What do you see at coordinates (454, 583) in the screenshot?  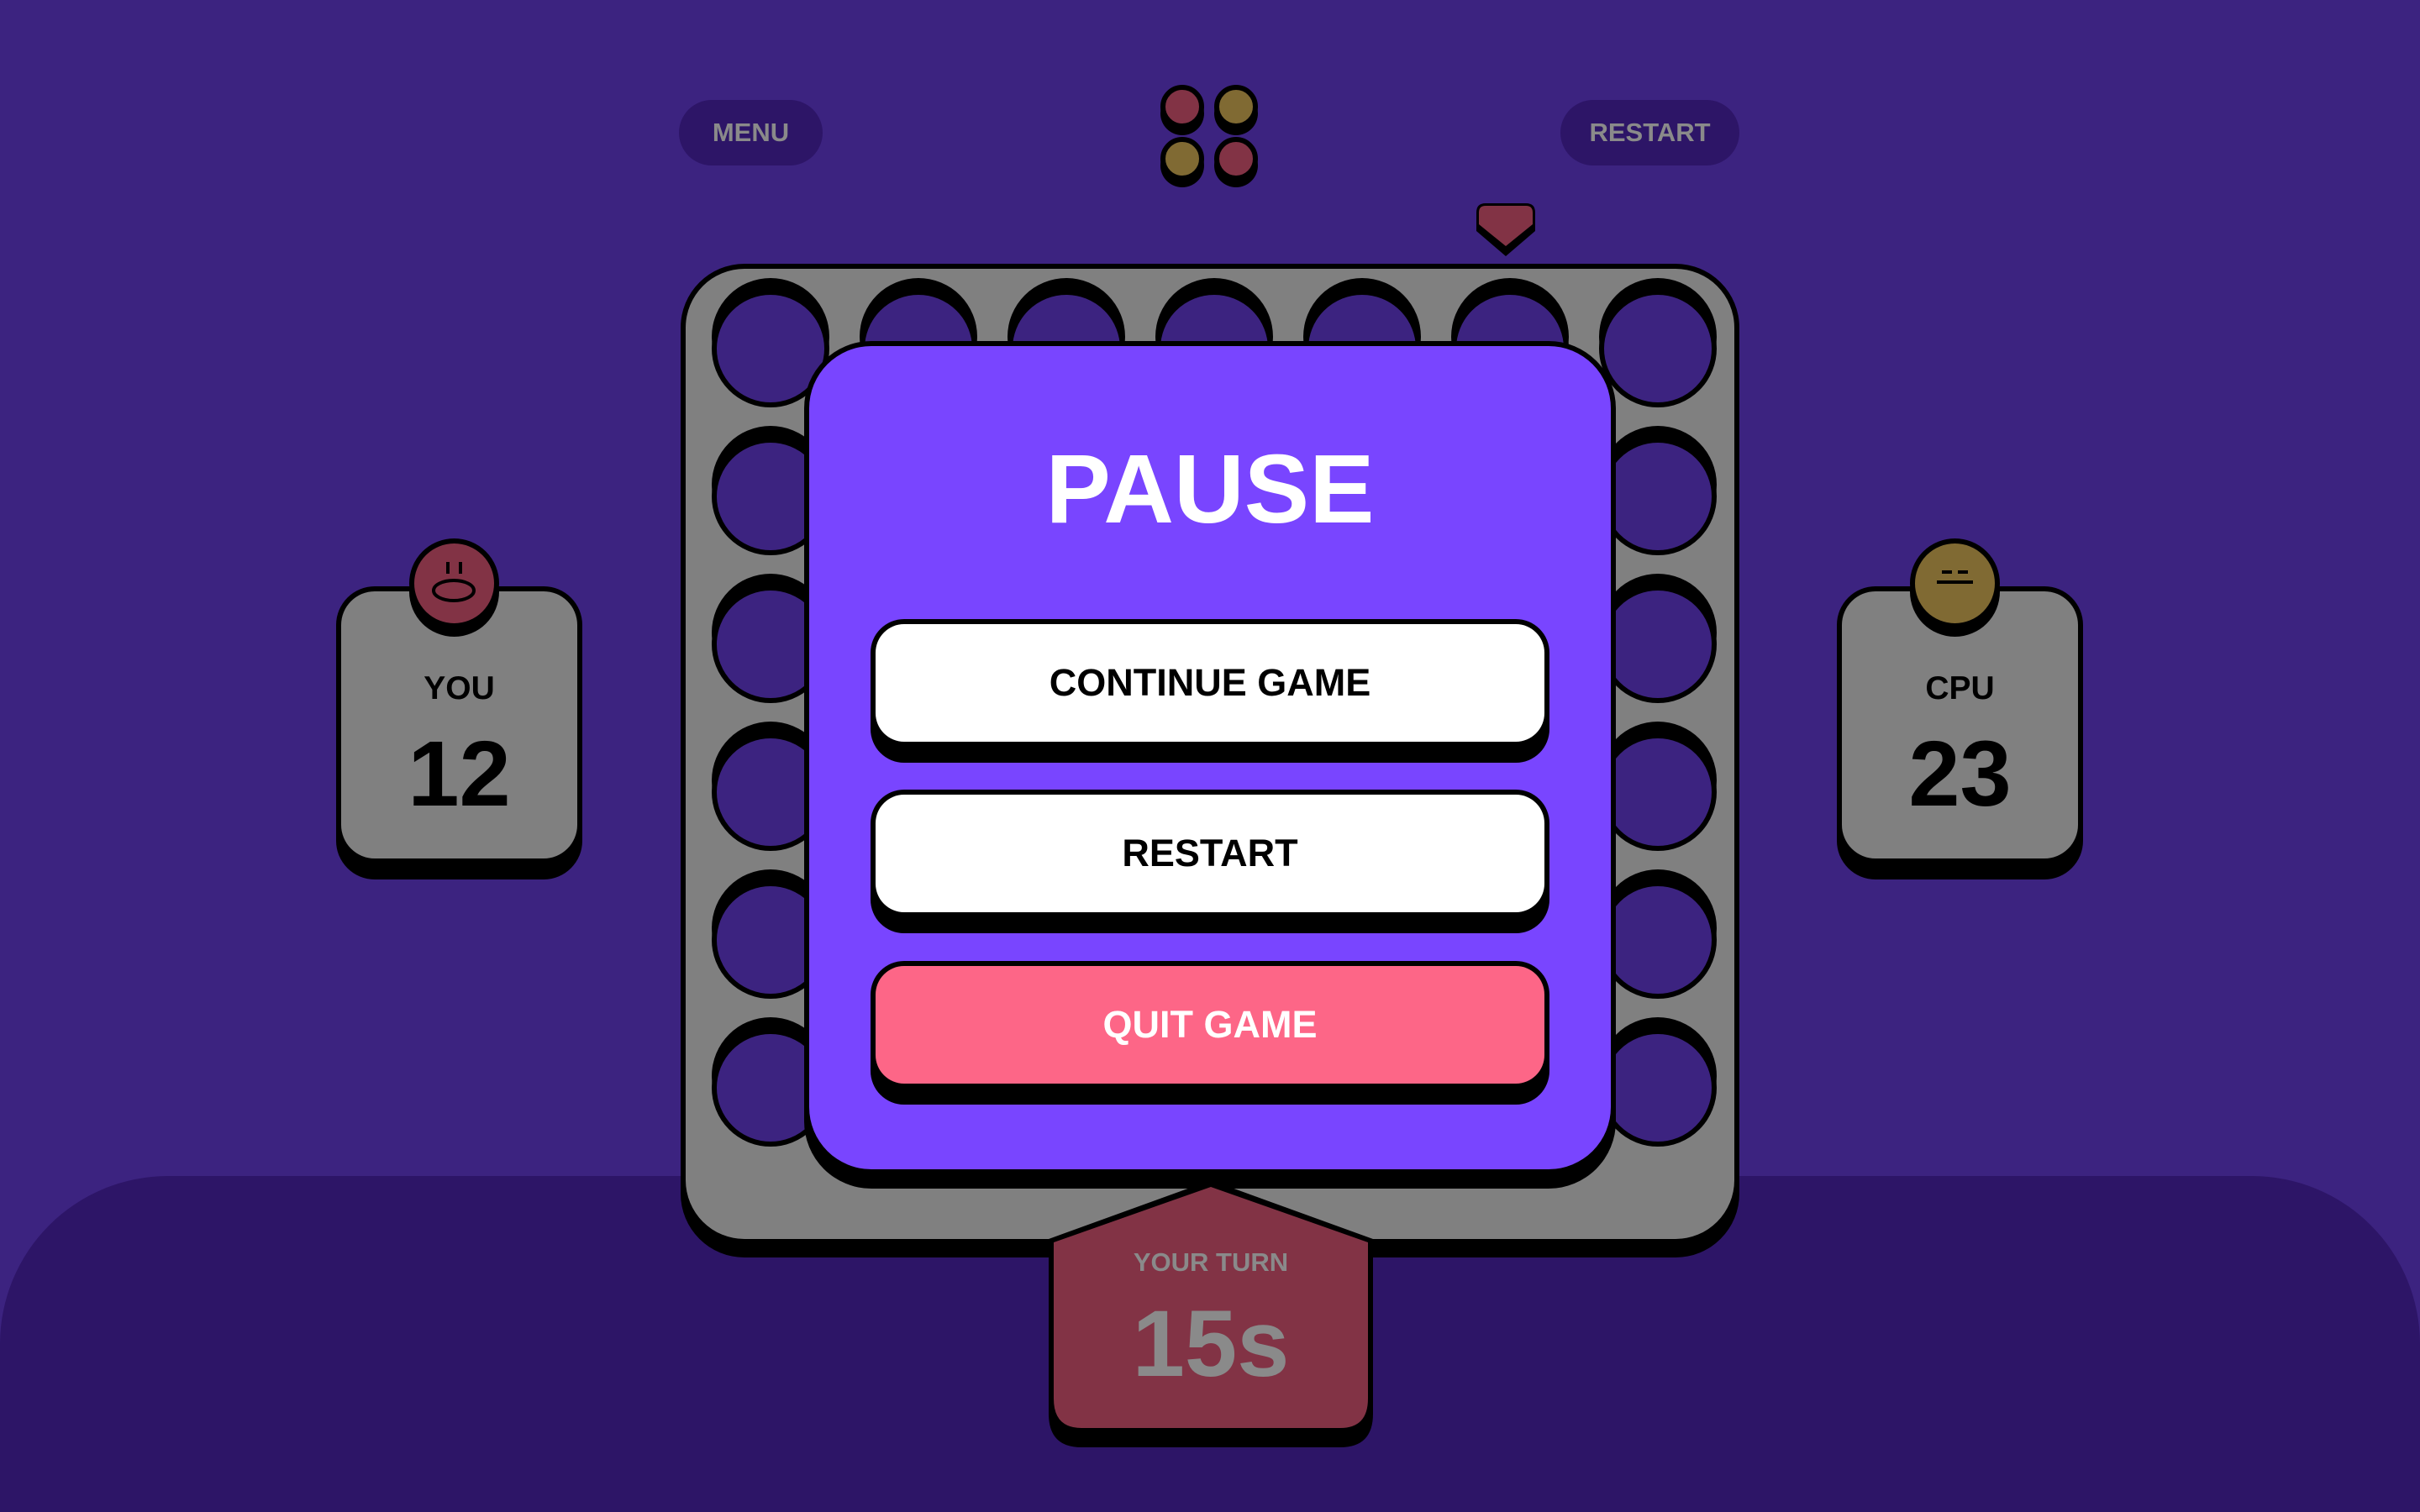 I see `player-face-icon` at bounding box center [454, 583].